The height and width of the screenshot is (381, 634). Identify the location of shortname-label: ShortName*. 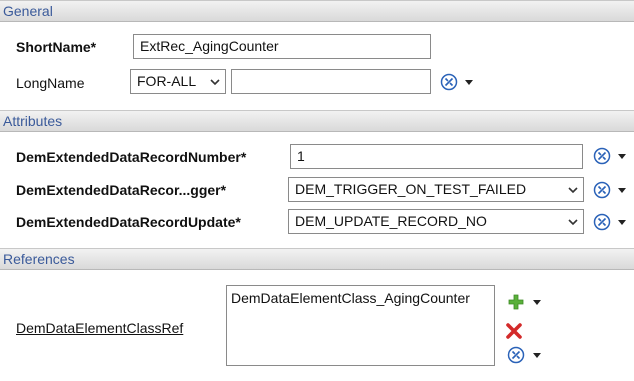
(56, 47).